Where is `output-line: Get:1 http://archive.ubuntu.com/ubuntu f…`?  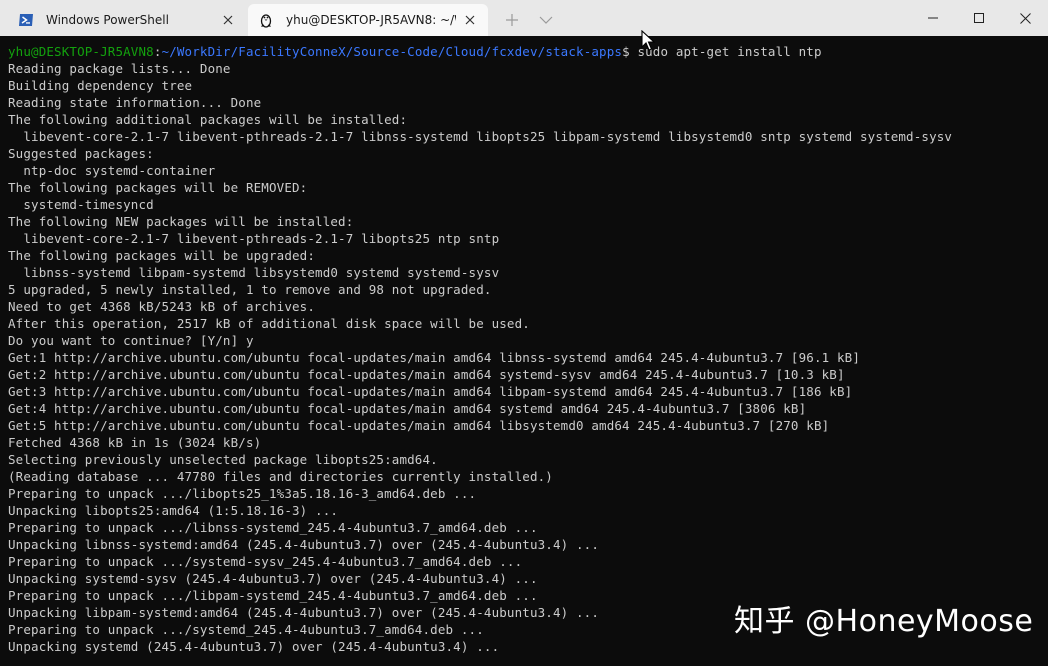 output-line: Get:1 http://archive.ubuntu.com/ubuntu f… is located at coordinates (434, 357).